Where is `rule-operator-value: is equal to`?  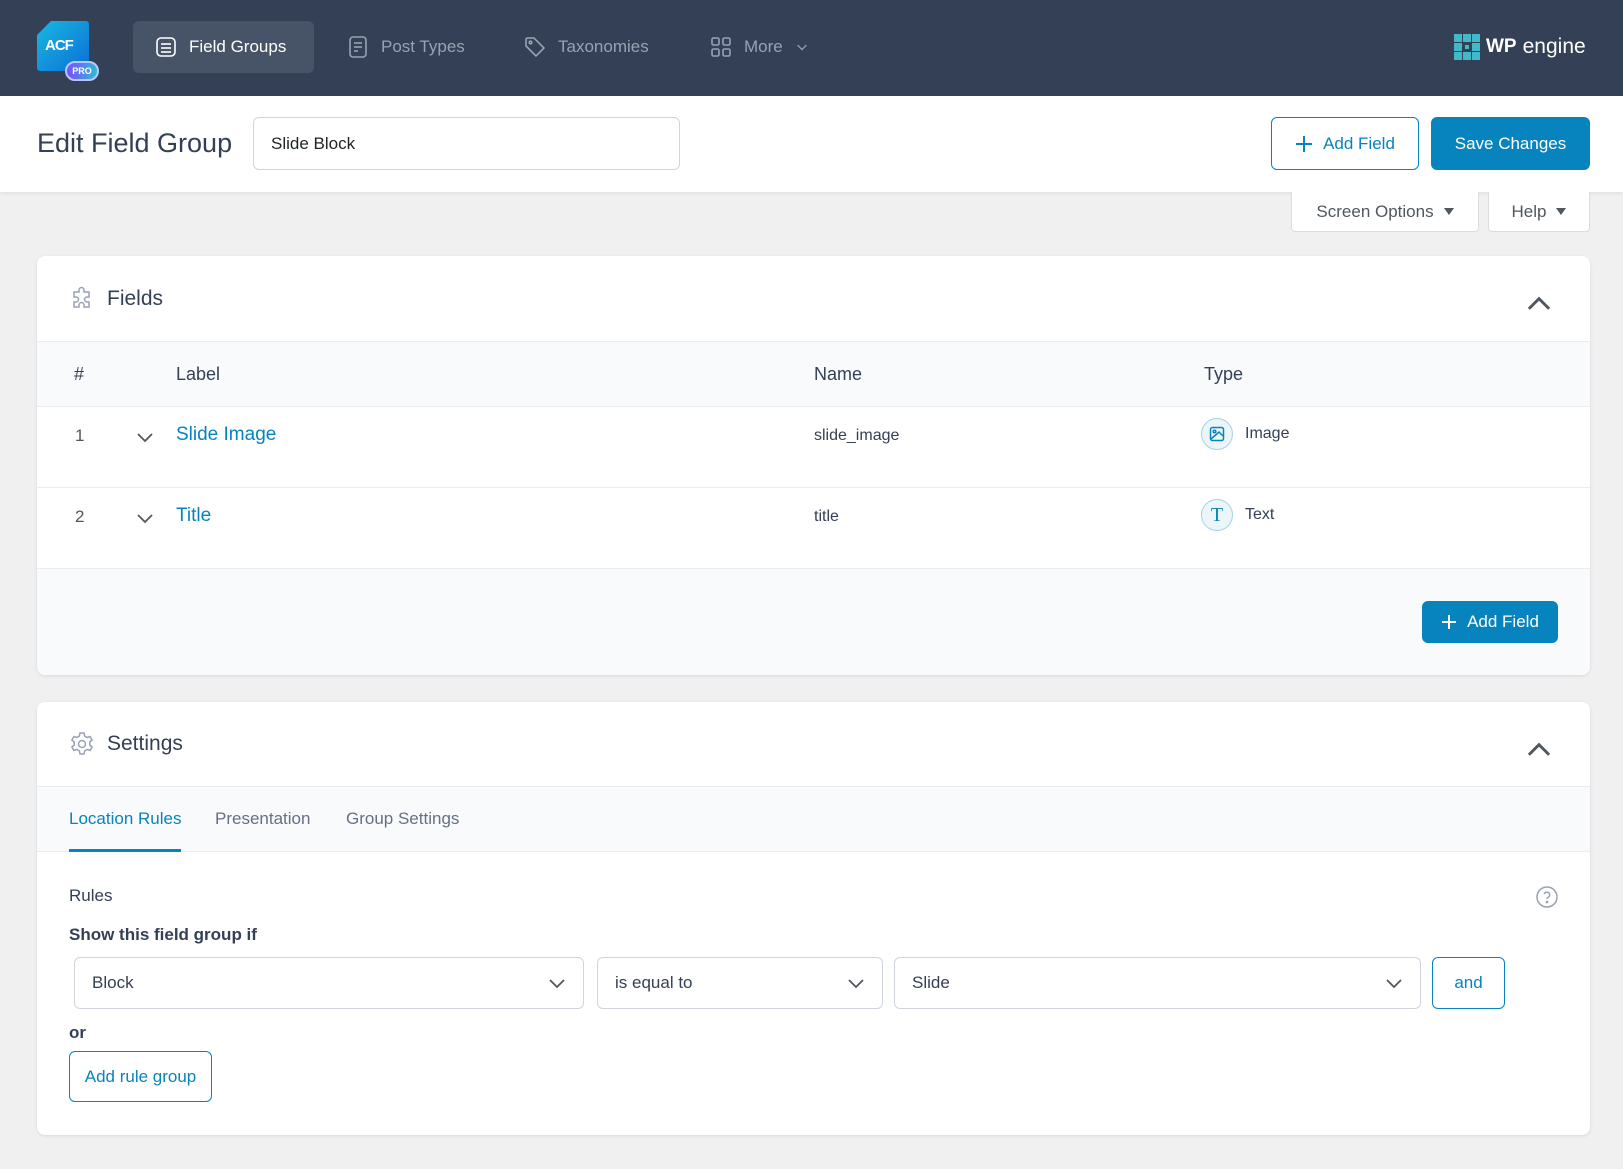 rule-operator-value: is equal to is located at coordinates (654, 982).